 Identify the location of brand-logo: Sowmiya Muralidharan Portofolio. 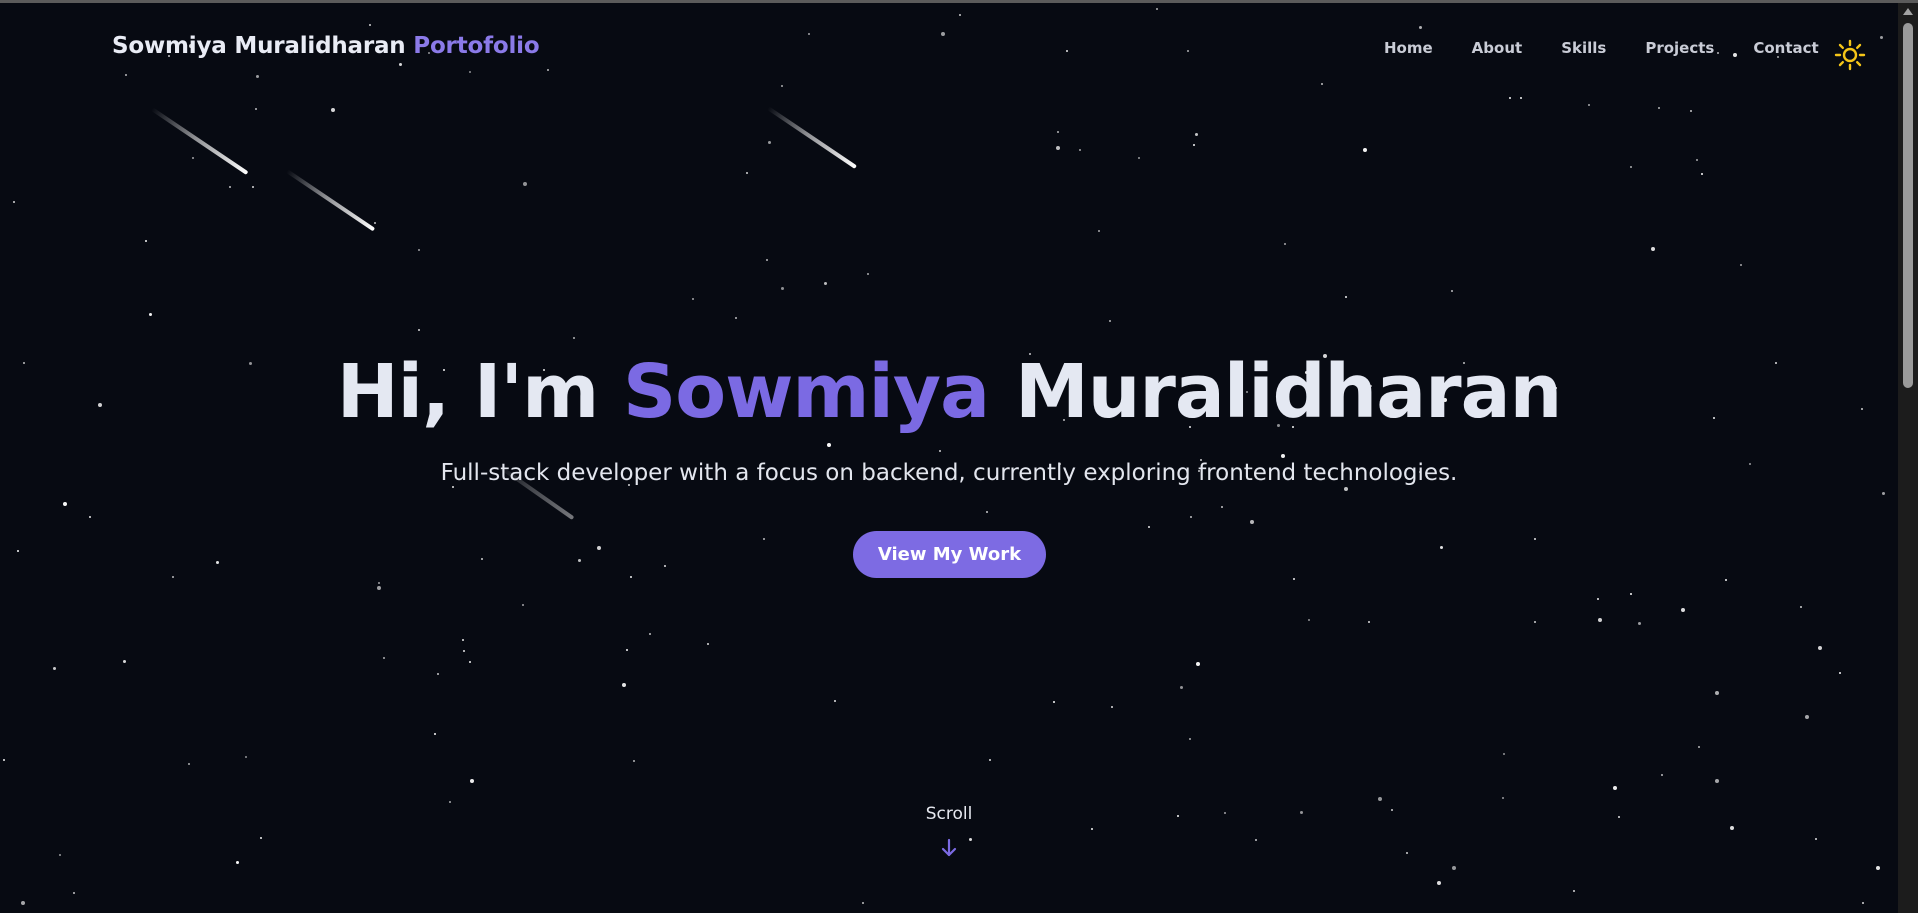
(326, 46).